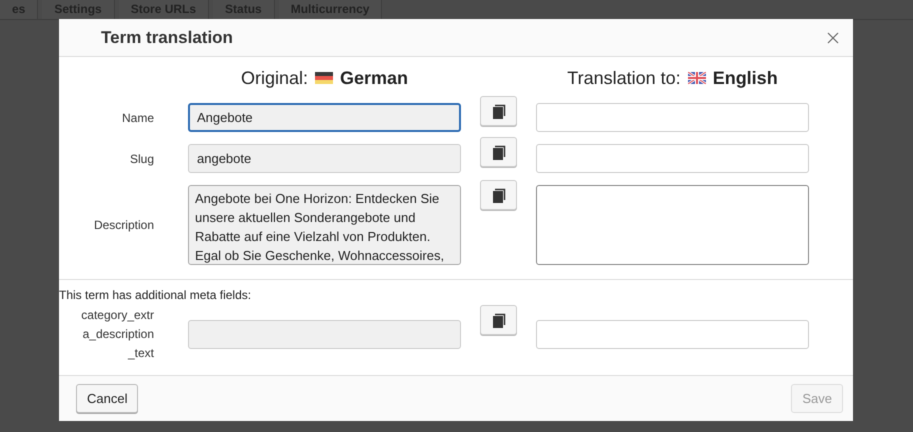 This screenshot has height=432, width=913. Describe the element at coordinates (167, 38) in the screenshot. I see `dialog-title: Term translation` at that location.